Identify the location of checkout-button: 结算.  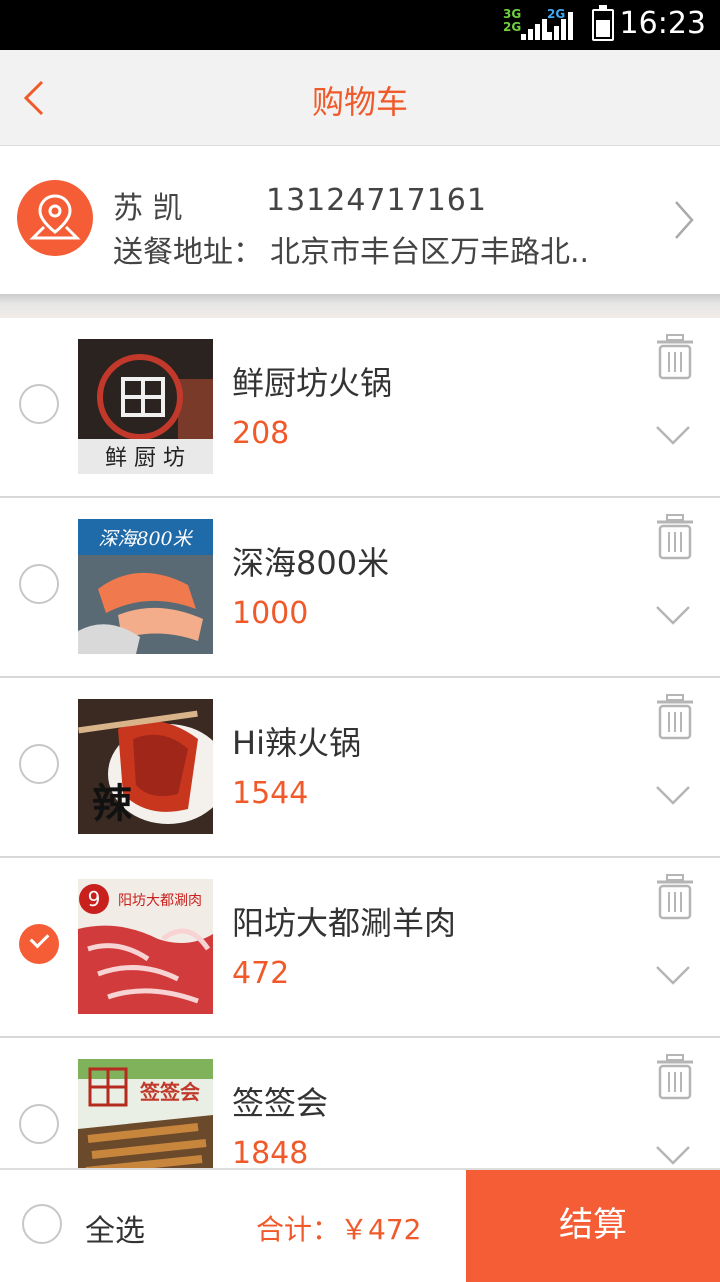
(593, 1226).